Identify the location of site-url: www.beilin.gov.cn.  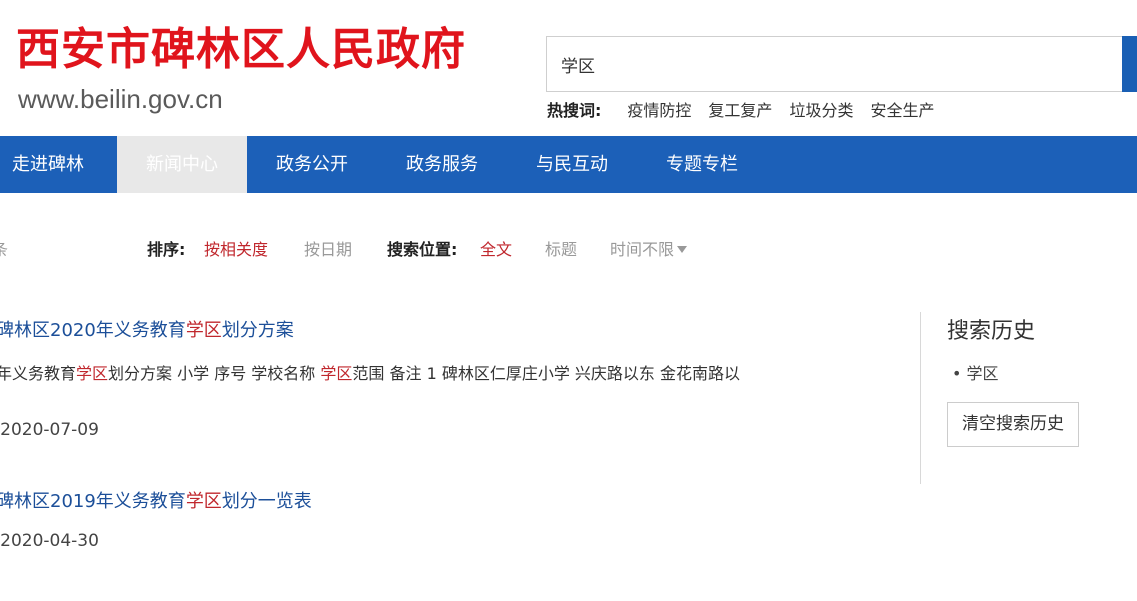
(120, 99).